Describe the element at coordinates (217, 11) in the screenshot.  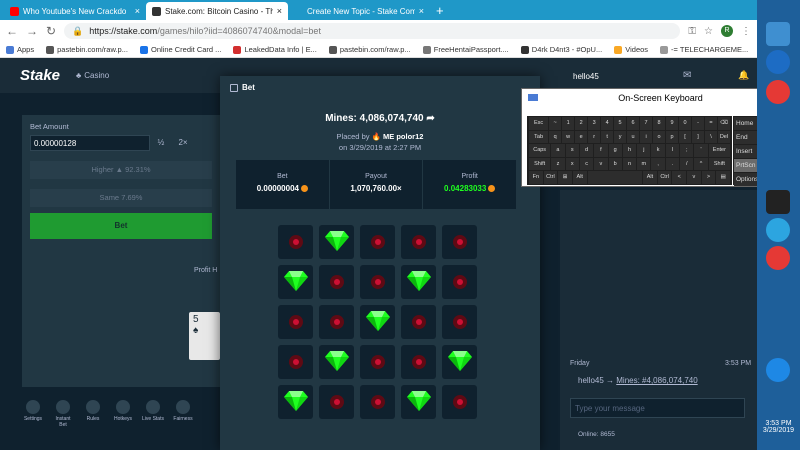
I see `browser-tab: Stake.com: Bitcoin Casino - The I ×` at that location.